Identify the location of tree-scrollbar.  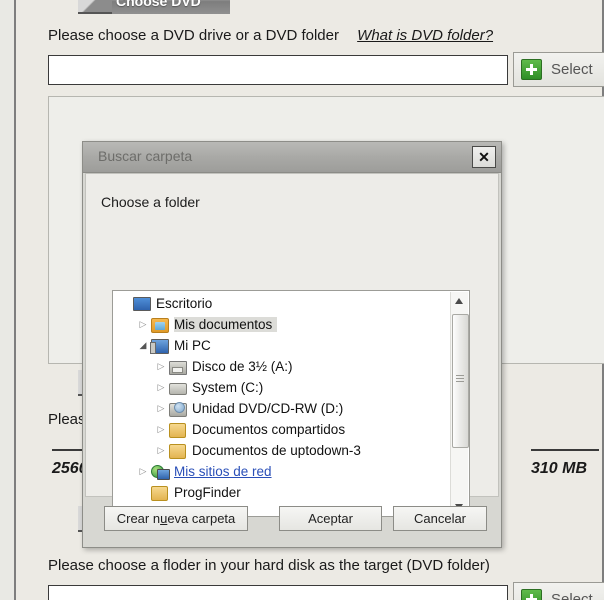
(459, 403).